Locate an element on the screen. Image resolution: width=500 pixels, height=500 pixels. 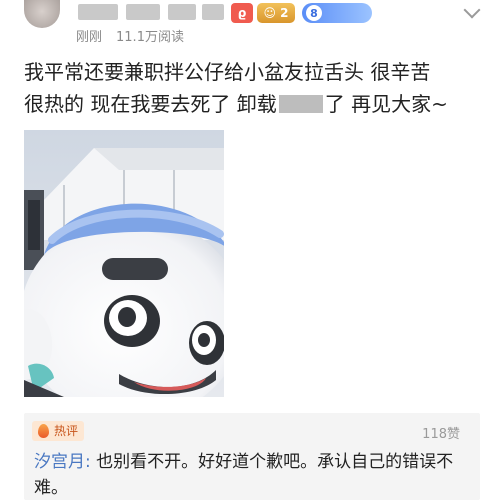
post-time: 刚刚 is located at coordinates (89, 37).